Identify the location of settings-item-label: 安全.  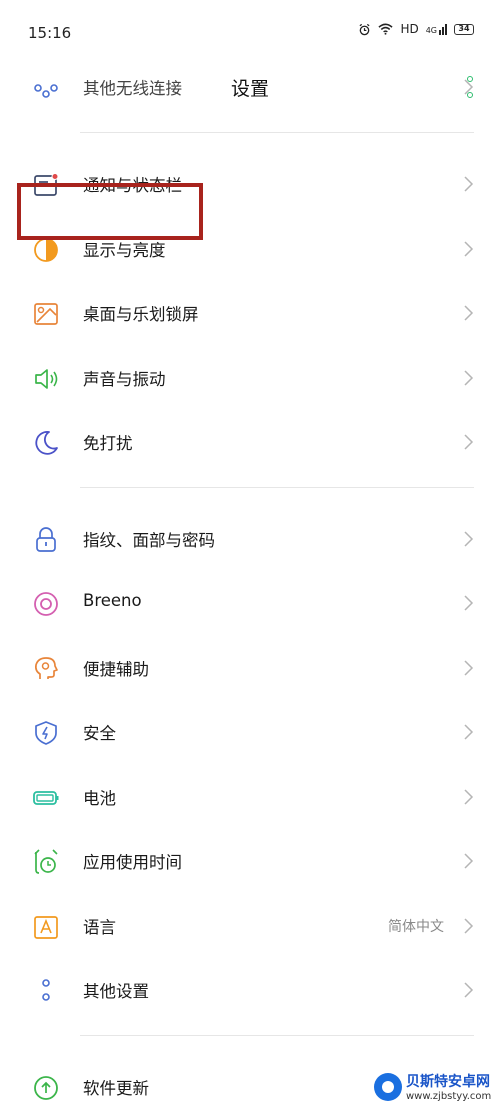
(99, 733).